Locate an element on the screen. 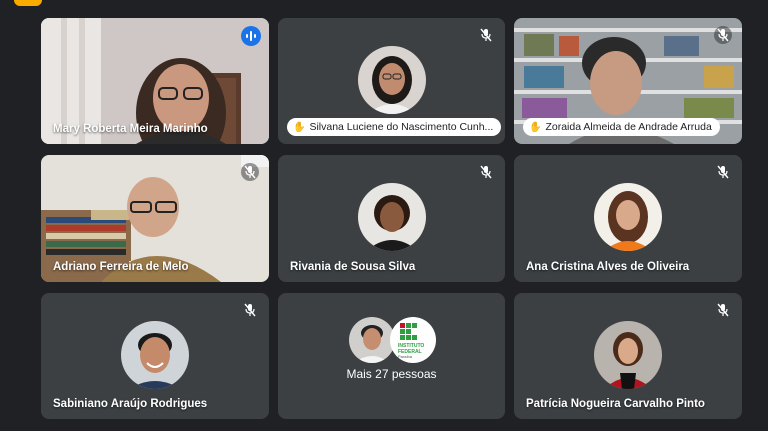 This screenshot has width=768, height=431. participant-name-pill: ✋ Zoraida Almeida de Andrade Arruda is located at coordinates (621, 127).